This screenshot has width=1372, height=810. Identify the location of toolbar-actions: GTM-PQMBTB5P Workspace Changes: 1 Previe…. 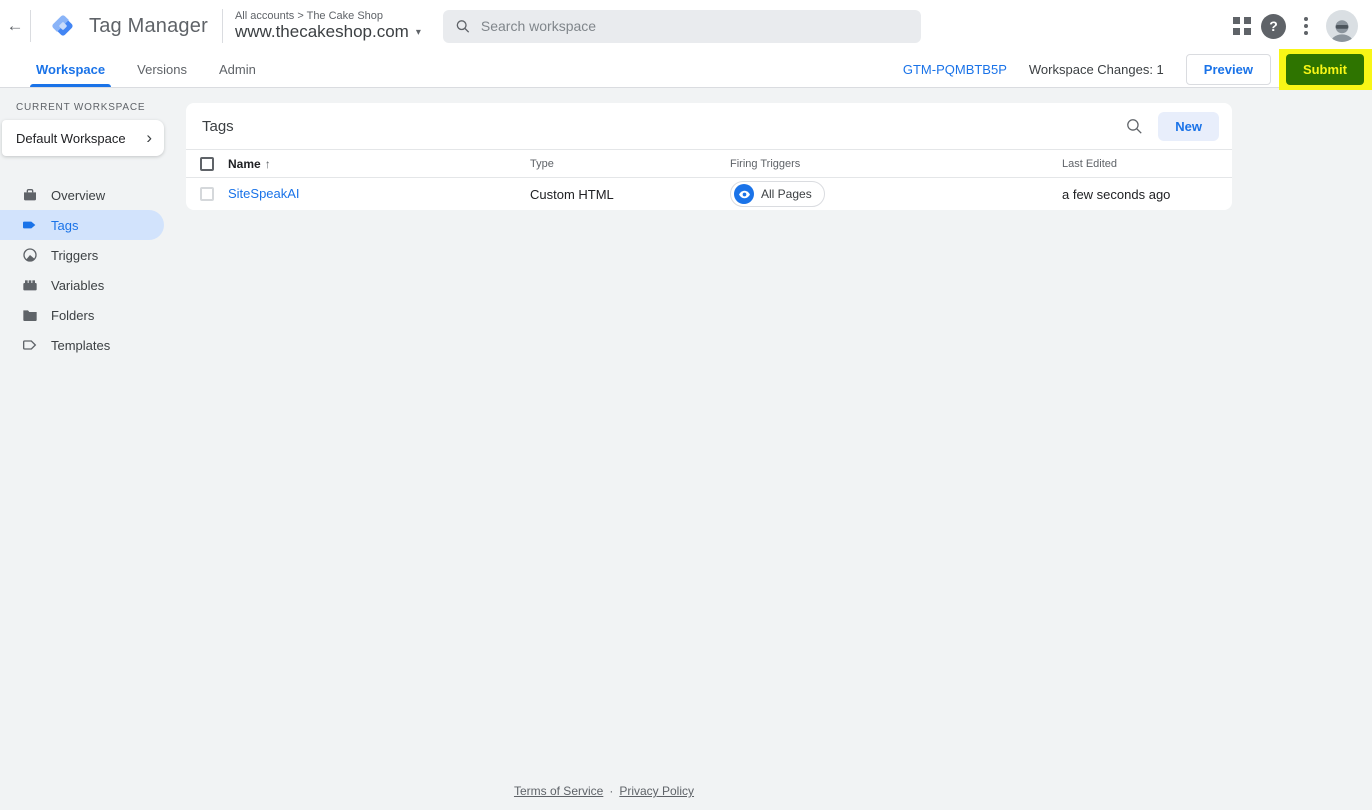
(1137, 69).